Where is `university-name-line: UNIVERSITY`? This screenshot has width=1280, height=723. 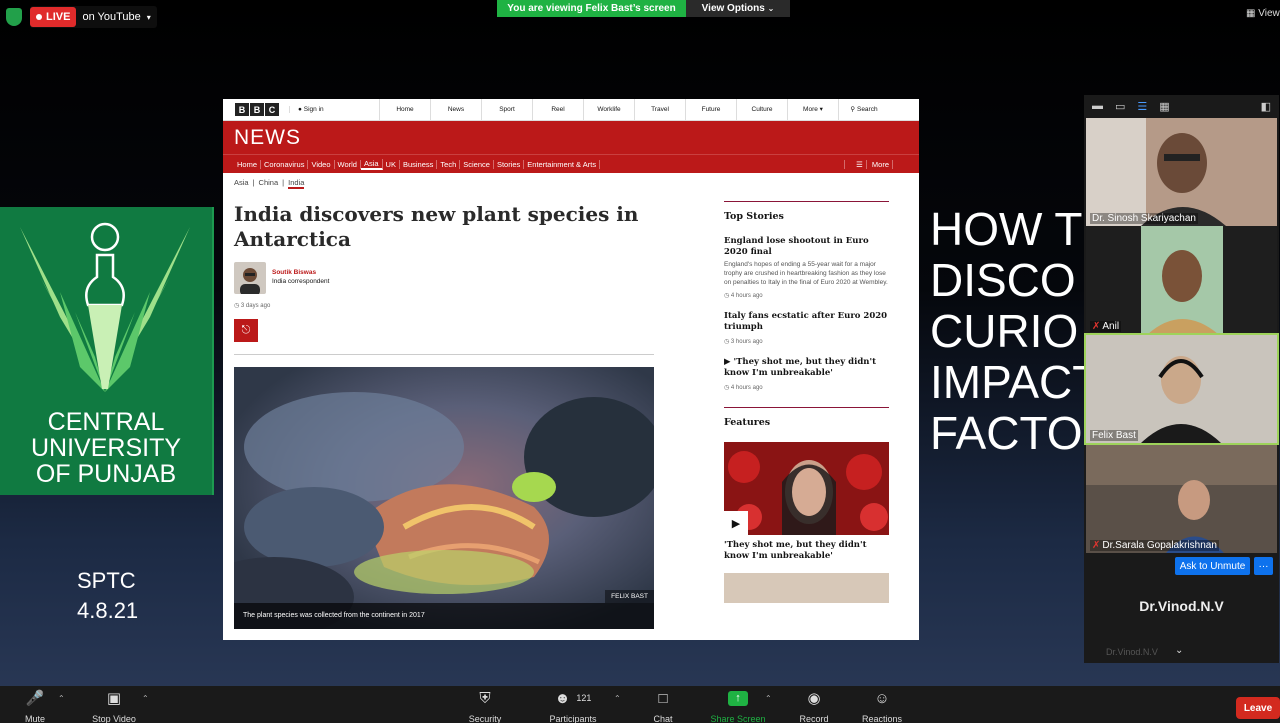 university-name-line: UNIVERSITY is located at coordinates (106, 448).